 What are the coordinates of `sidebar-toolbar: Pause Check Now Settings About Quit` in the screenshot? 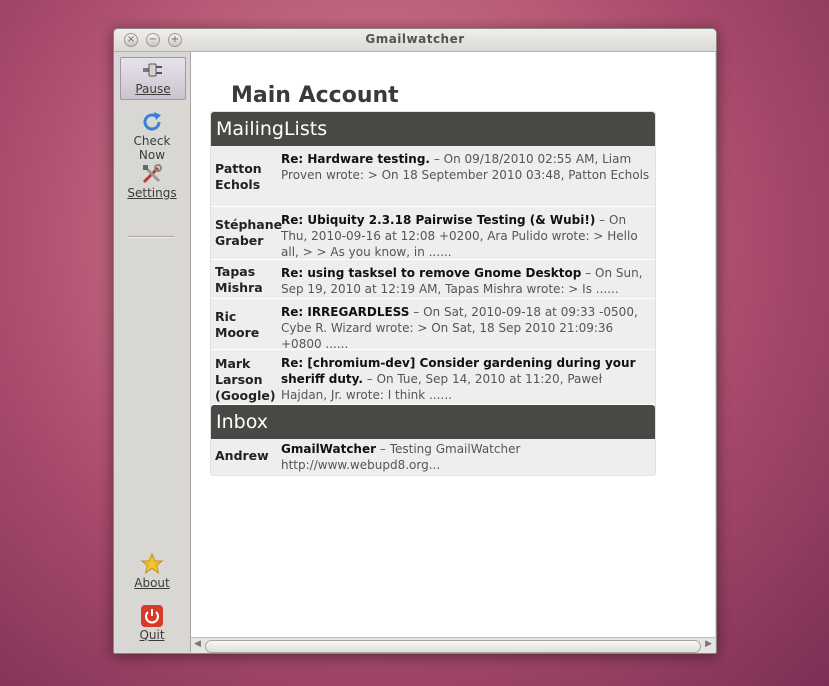 It's located at (152, 352).